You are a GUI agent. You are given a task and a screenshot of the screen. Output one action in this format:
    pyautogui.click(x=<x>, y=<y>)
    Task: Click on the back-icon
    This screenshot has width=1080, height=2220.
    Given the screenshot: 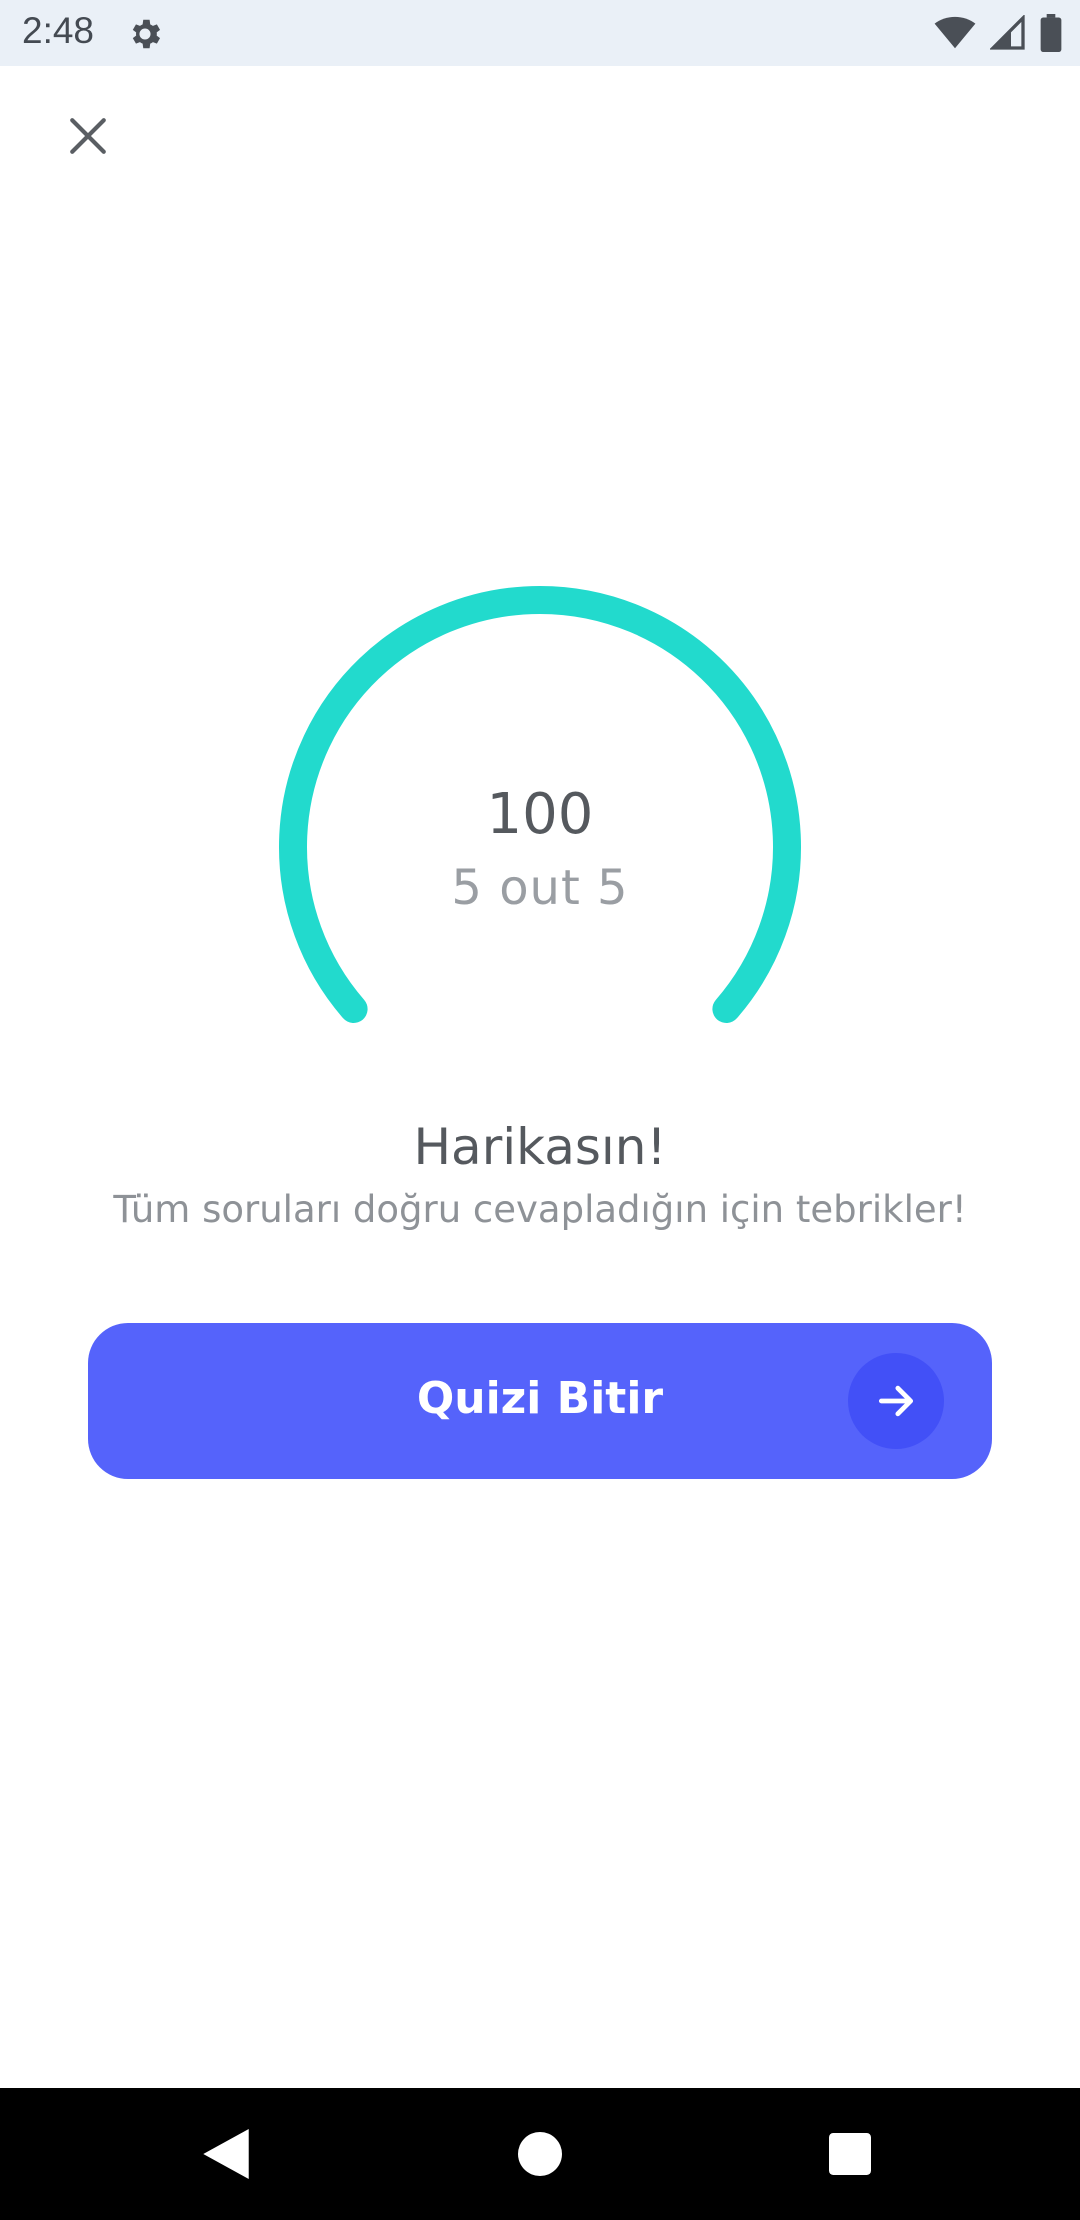 What is the action you would take?
    pyautogui.click(x=226, y=2154)
    